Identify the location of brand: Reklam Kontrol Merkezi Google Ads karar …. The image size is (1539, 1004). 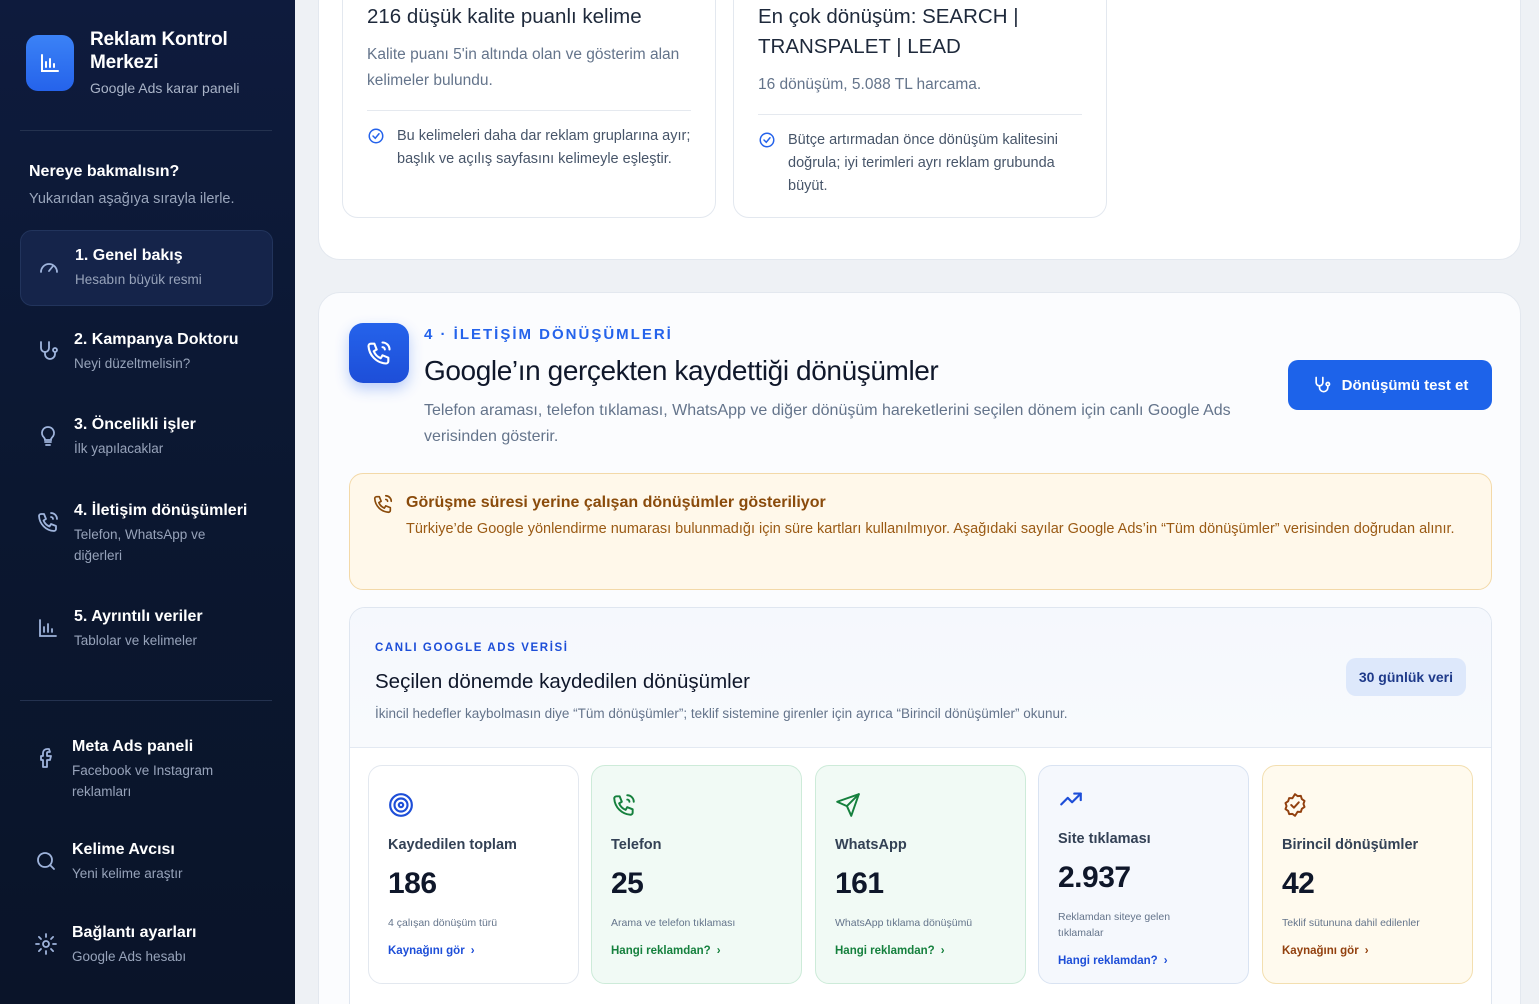
(138, 62).